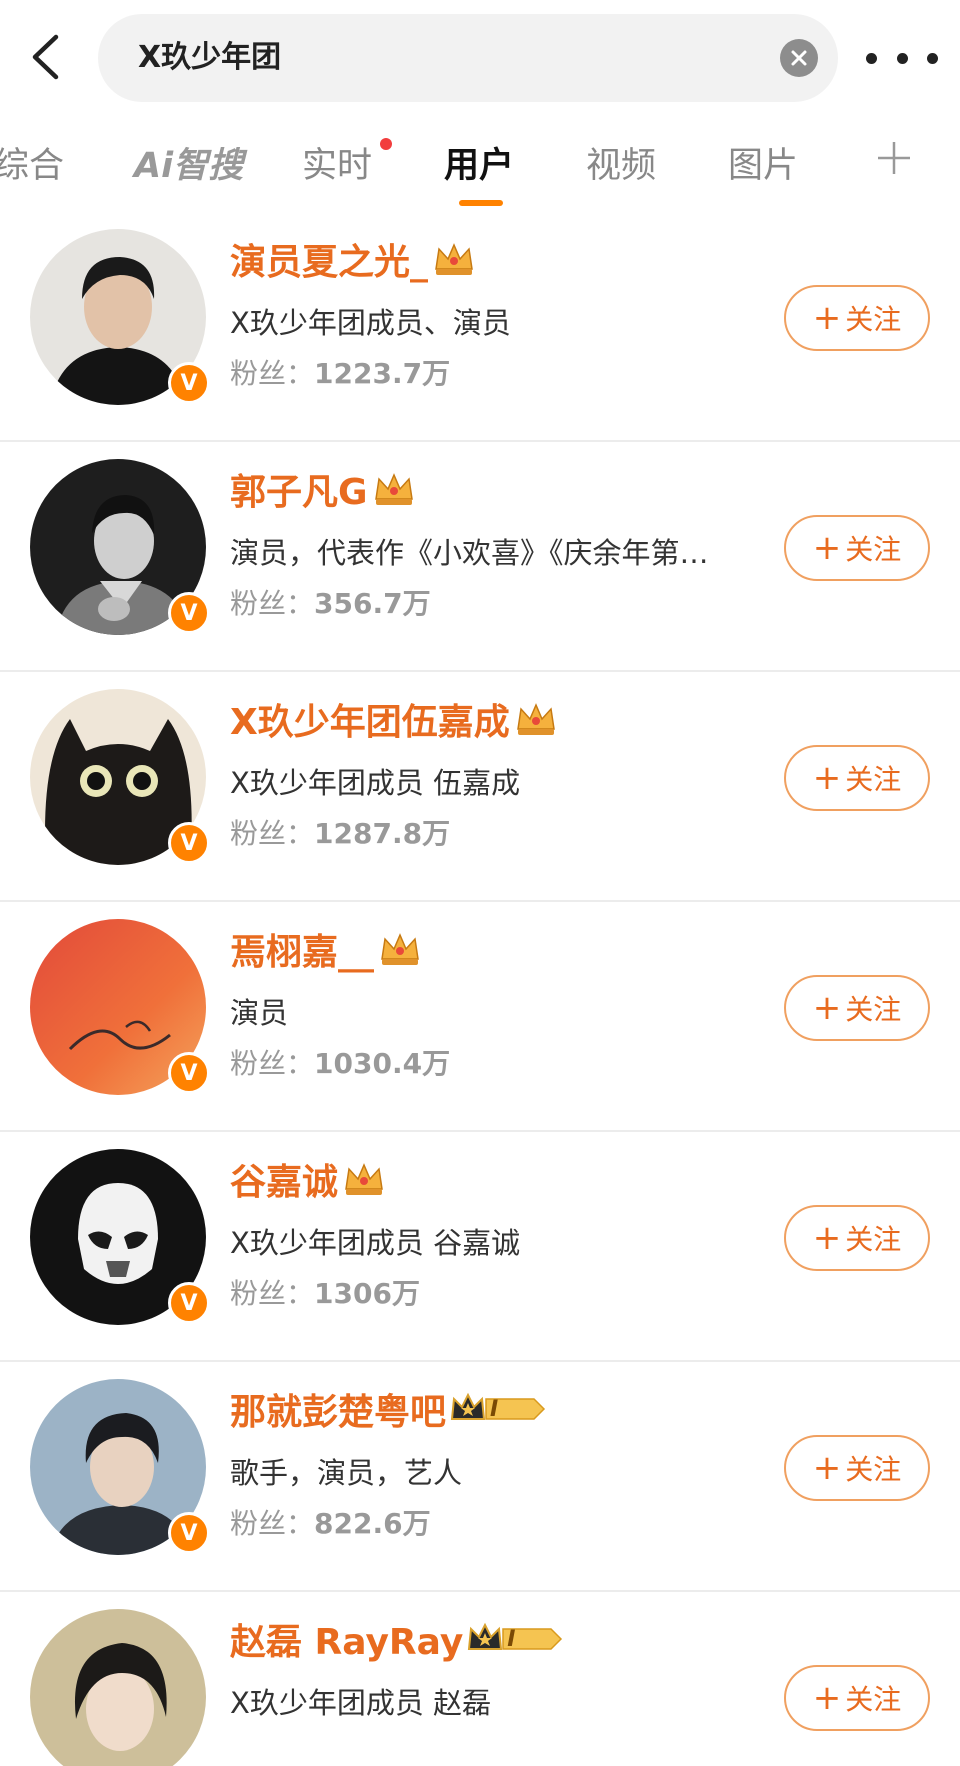 Image resolution: width=960 pixels, height=1766 pixels. Describe the element at coordinates (259, 1013) in the screenshot. I see `user-description: 演员` at that location.